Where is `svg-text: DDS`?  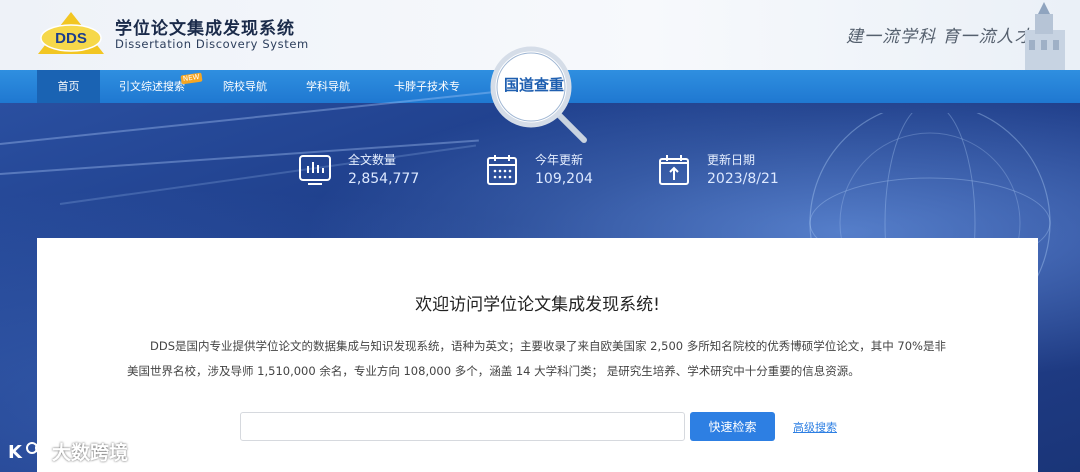 svg-text: DDS is located at coordinates (71, 38).